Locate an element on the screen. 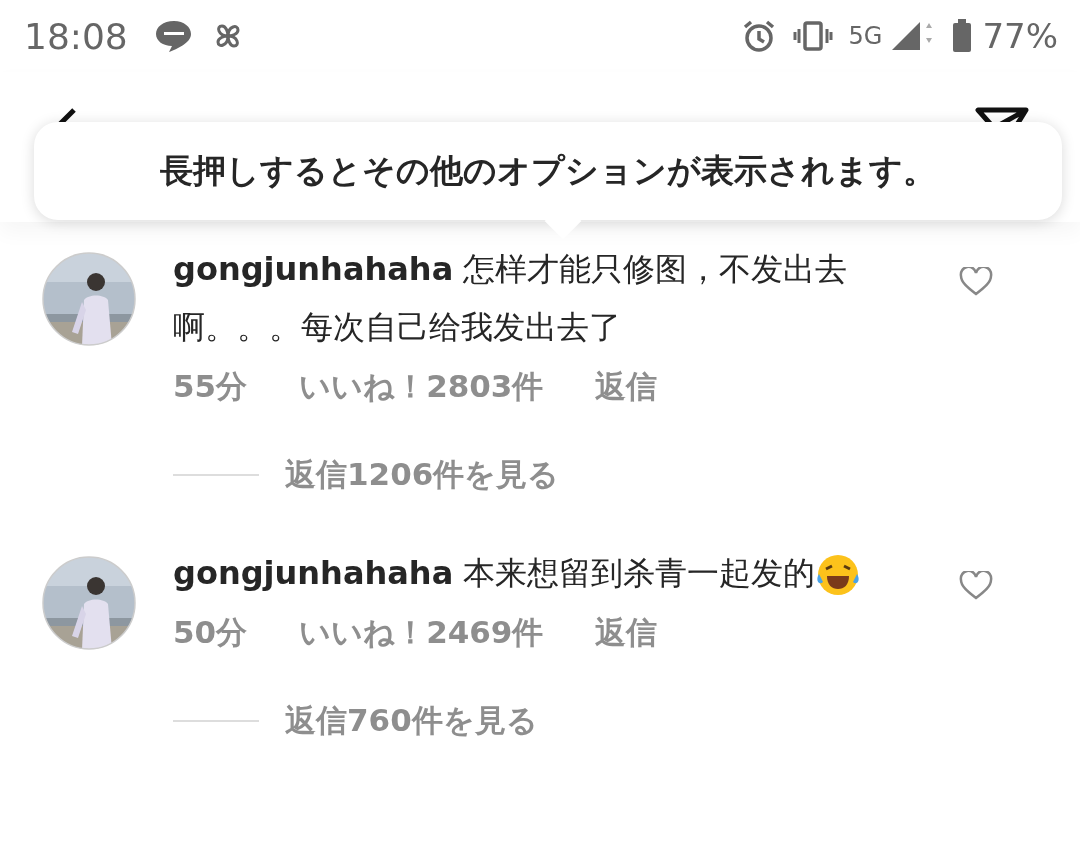  comment-text: gongjunhahaha 怎样才能只修图，不发出去啊。。。每次自己给我发出去了 is located at coordinates (511, 298).